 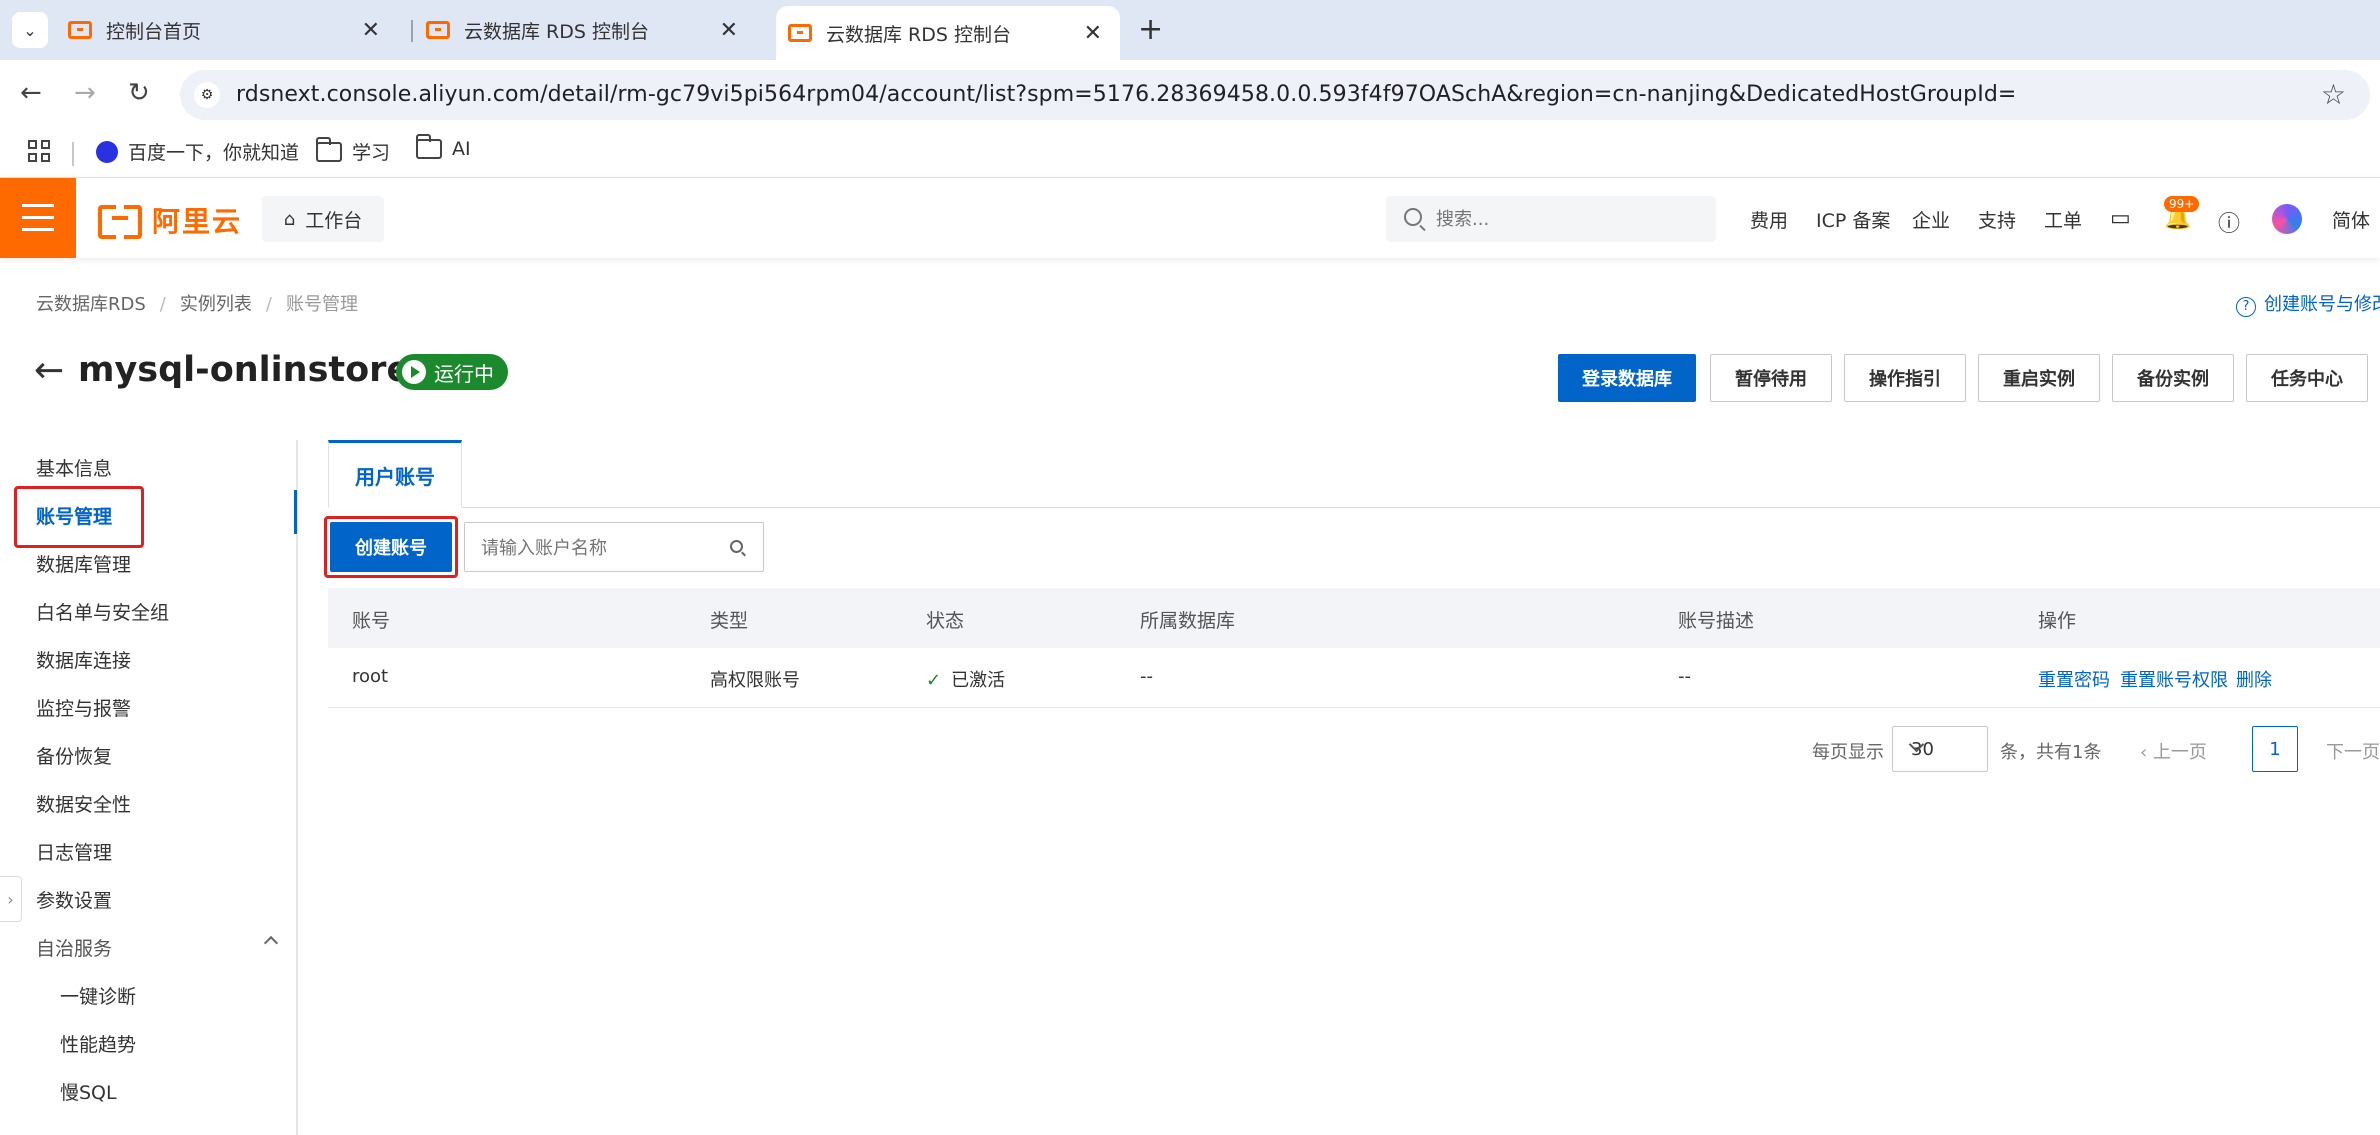 I want to click on bookmark-separator, so click(x=73, y=154).